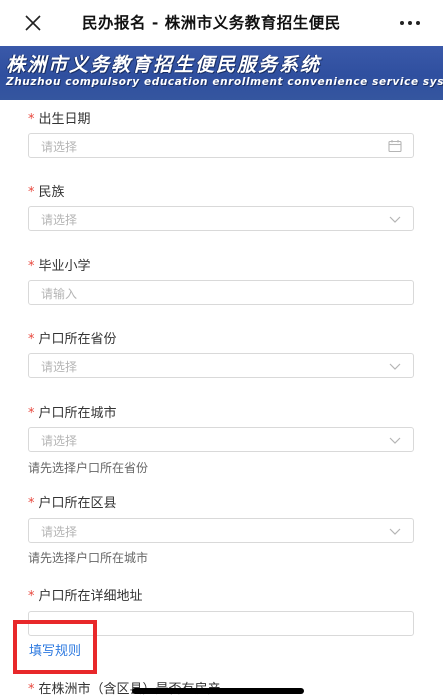 Image resolution: width=443 pixels, height=700 pixels. Describe the element at coordinates (410, 23) in the screenshot. I see `more-button` at that location.